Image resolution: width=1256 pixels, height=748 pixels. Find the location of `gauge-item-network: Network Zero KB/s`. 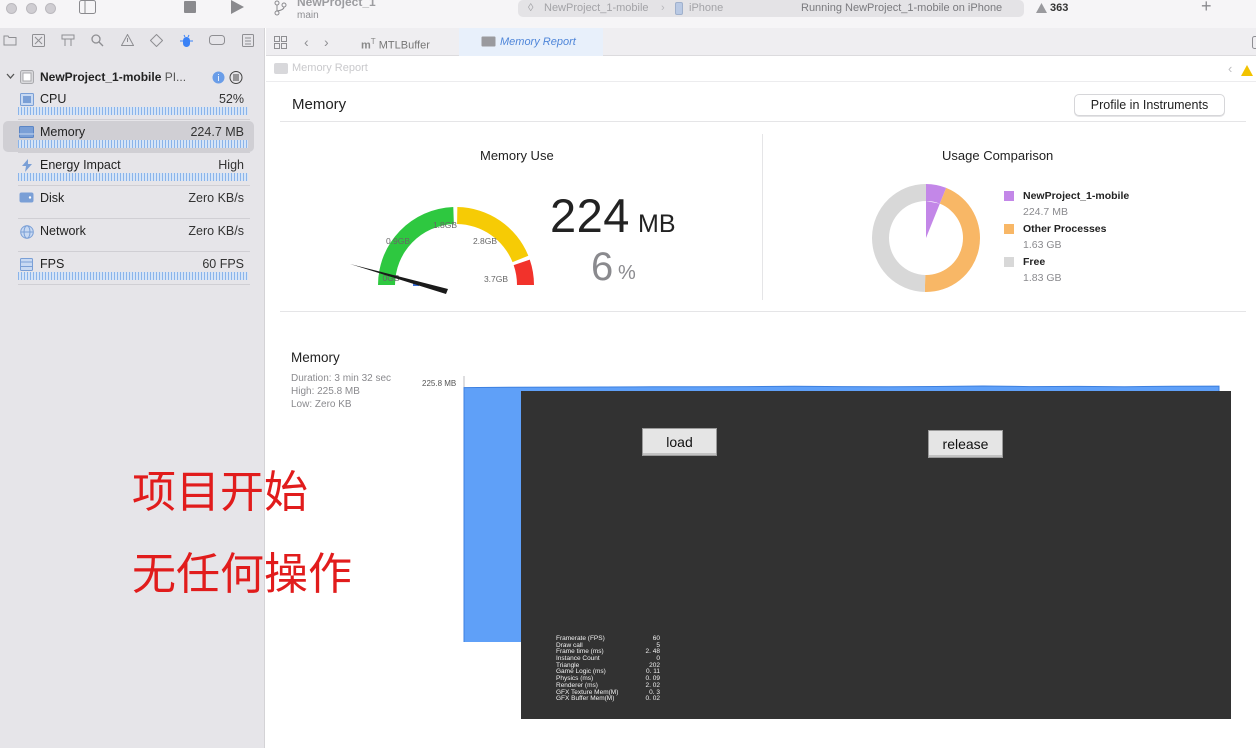

gauge-item-network: Network Zero KB/s is located at coordinates (132, 235).